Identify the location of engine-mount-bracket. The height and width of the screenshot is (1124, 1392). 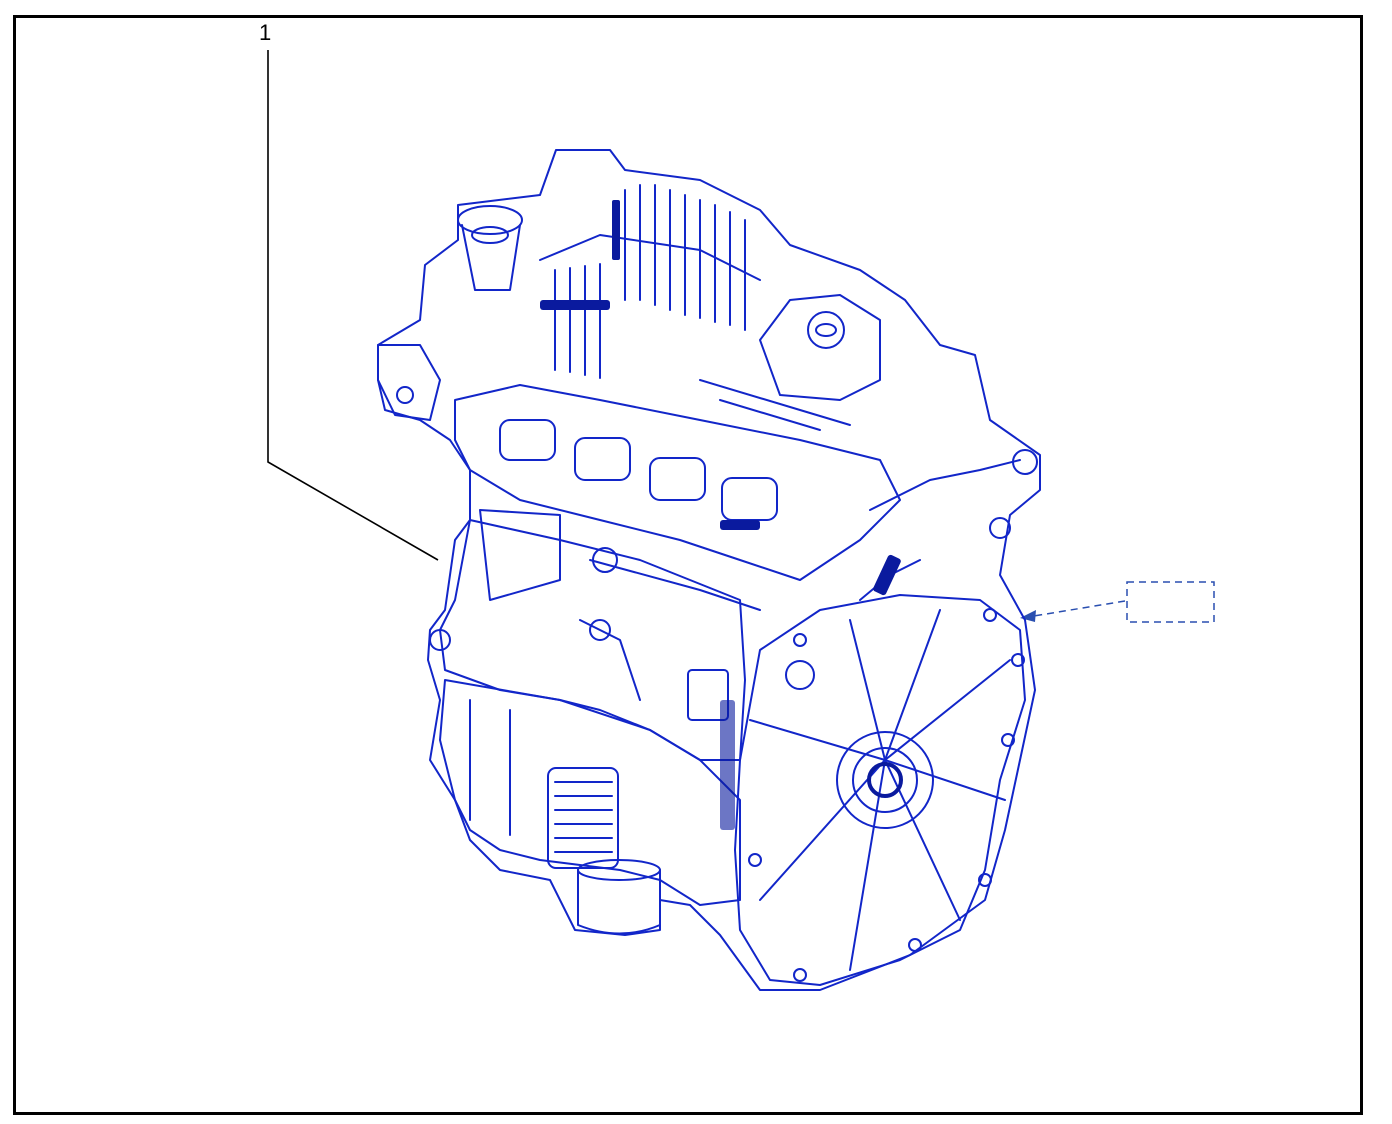
(409, 382).